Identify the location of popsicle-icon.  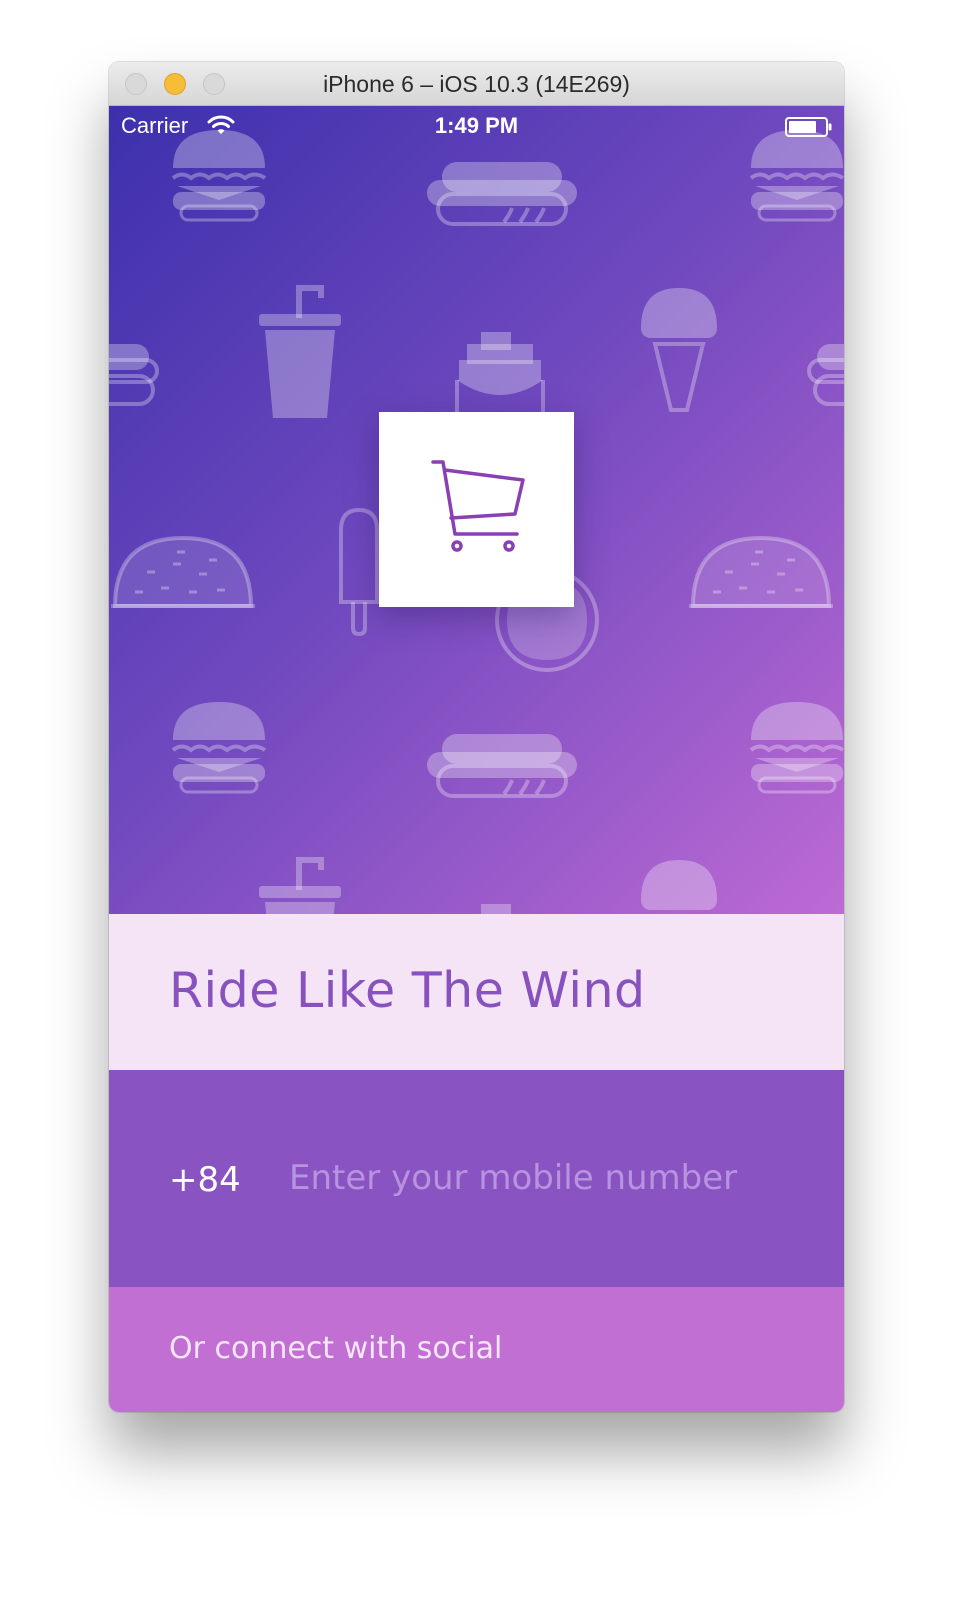
(359, 571).